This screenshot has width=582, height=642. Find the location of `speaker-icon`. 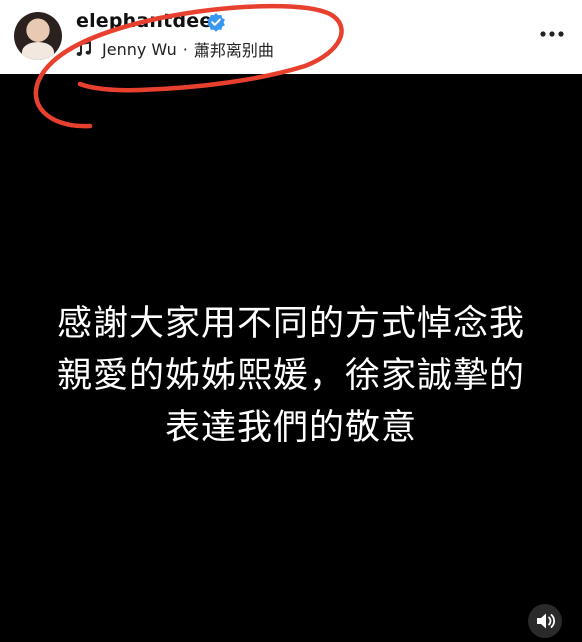

speaker-icon is located at coordinates (546, 621).